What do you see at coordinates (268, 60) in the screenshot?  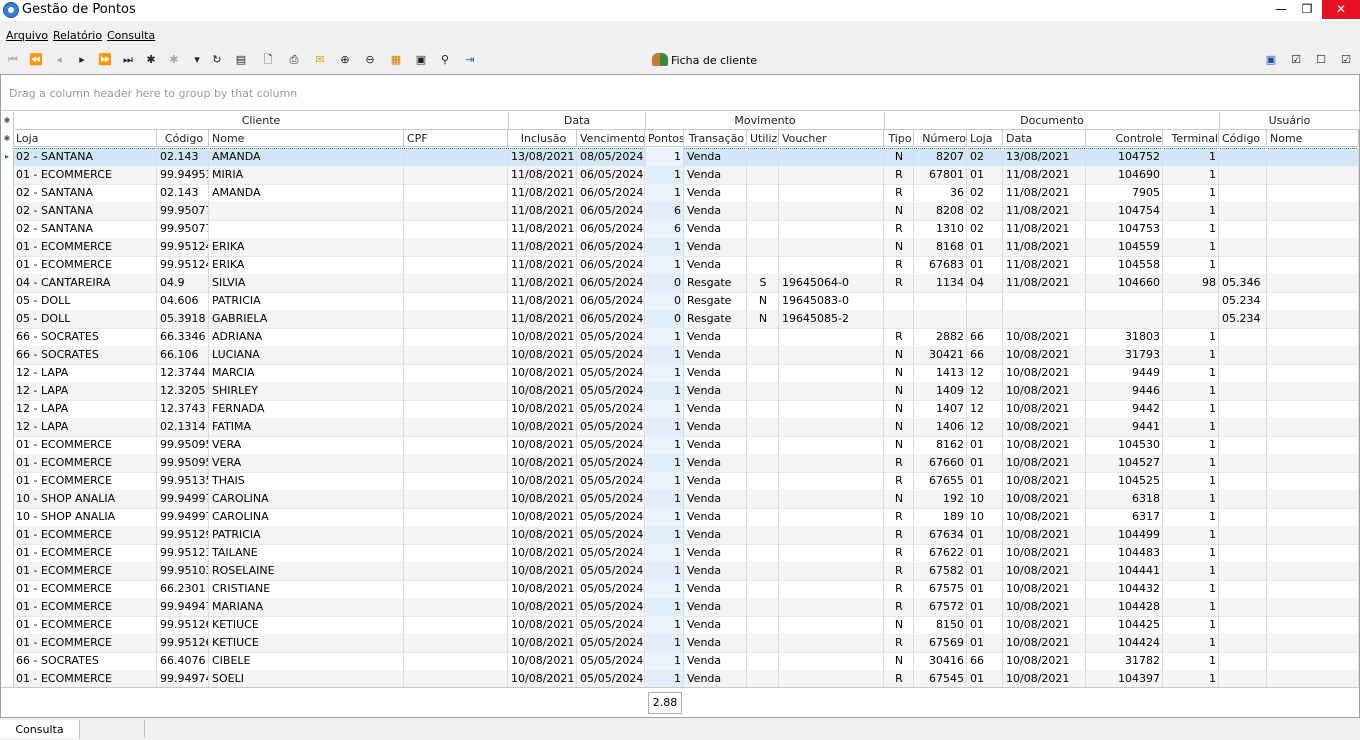 I see `preview-icon: 🗋` at bounding box center [268, 60].